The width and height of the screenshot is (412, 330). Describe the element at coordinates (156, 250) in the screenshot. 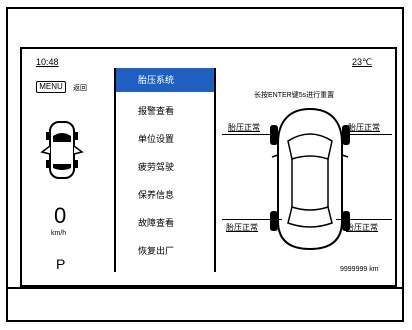

I see `menu-item-factory-reset: 恢复出厂` at that location.